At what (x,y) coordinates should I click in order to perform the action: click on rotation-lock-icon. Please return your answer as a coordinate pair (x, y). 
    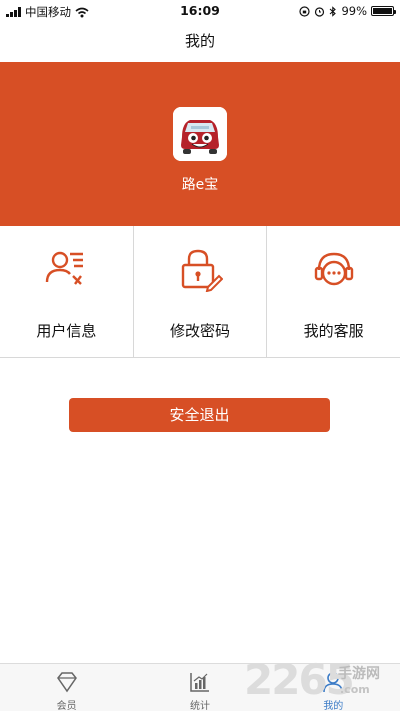
    Looking at the image, I should click on (305, 11).